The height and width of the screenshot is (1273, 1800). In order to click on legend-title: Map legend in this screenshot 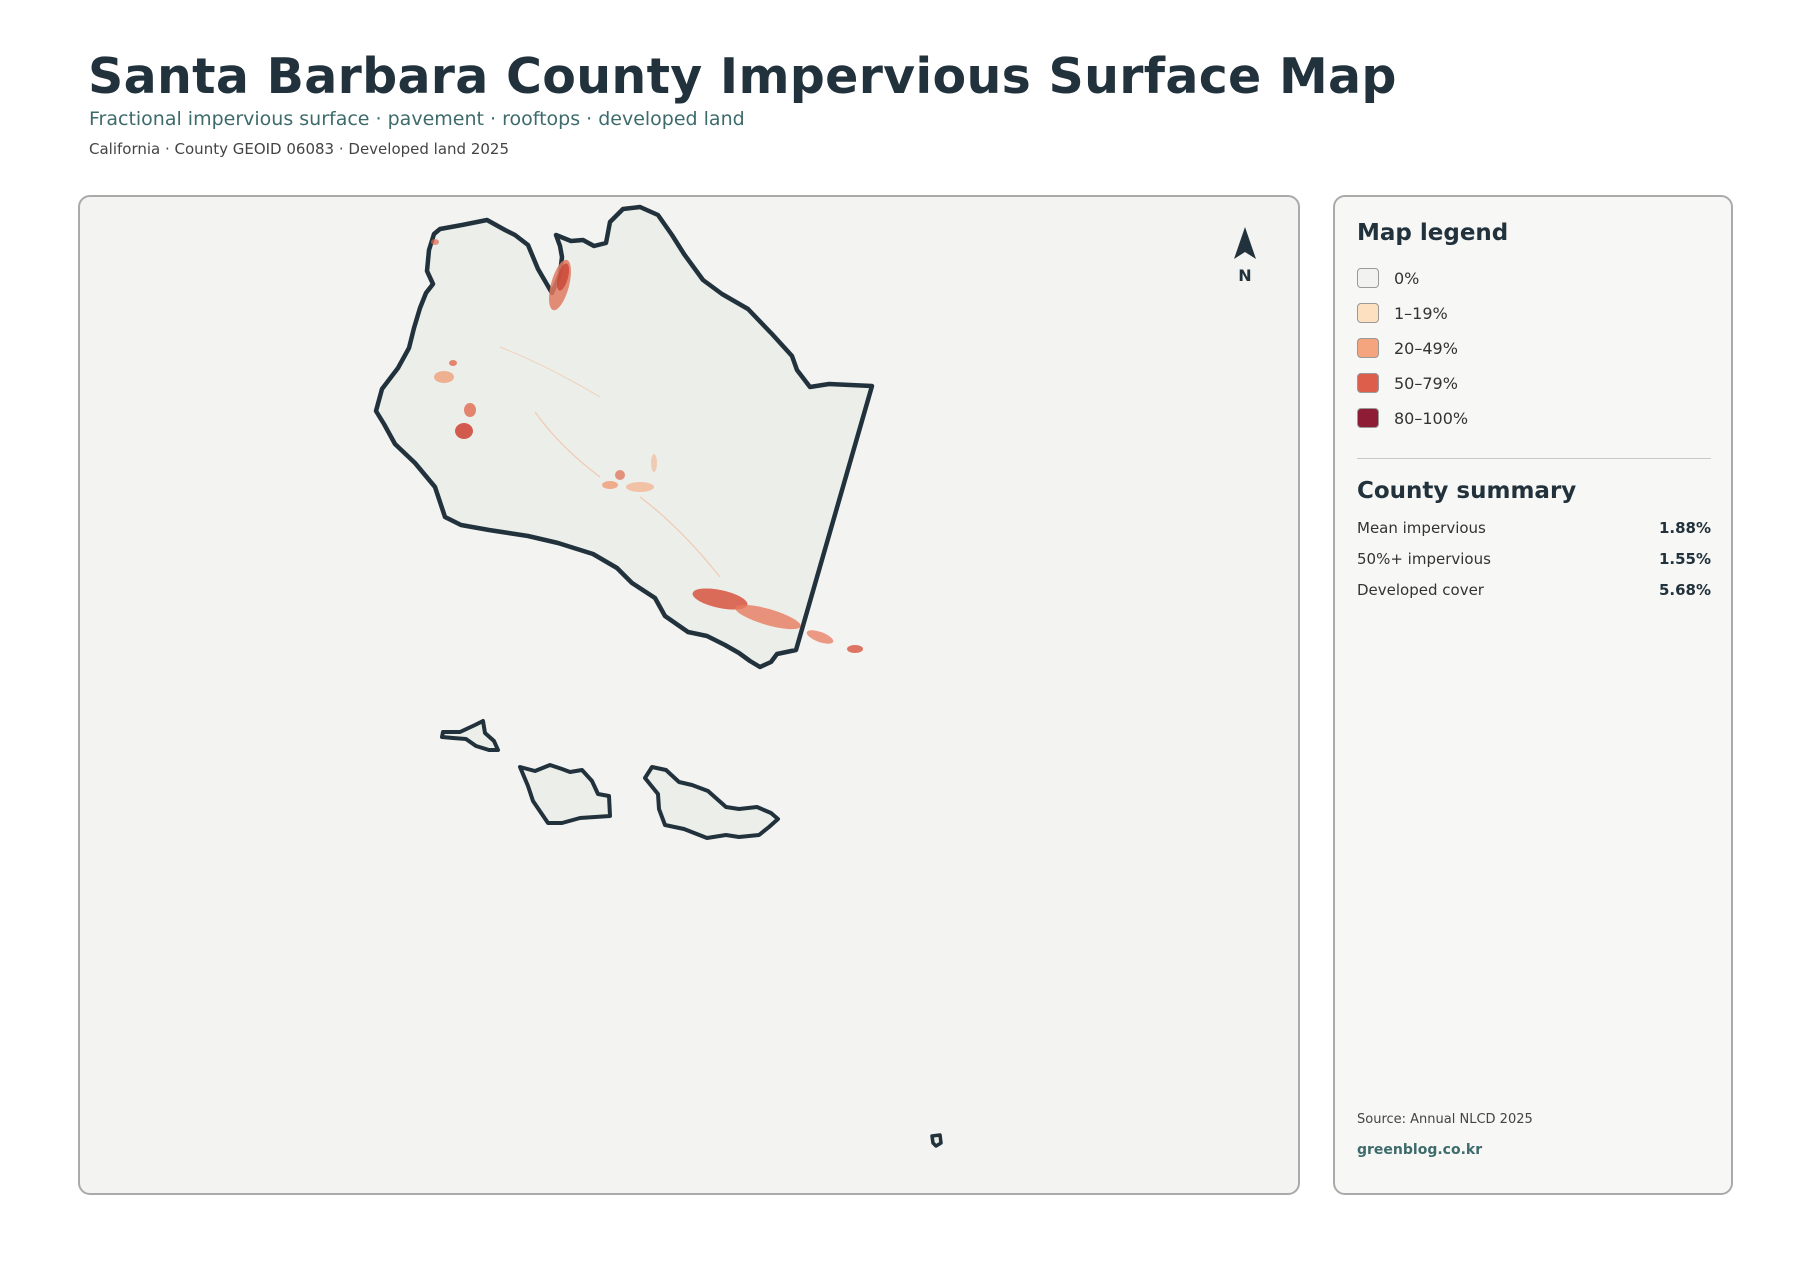, I will do `click(1433, 233)`.